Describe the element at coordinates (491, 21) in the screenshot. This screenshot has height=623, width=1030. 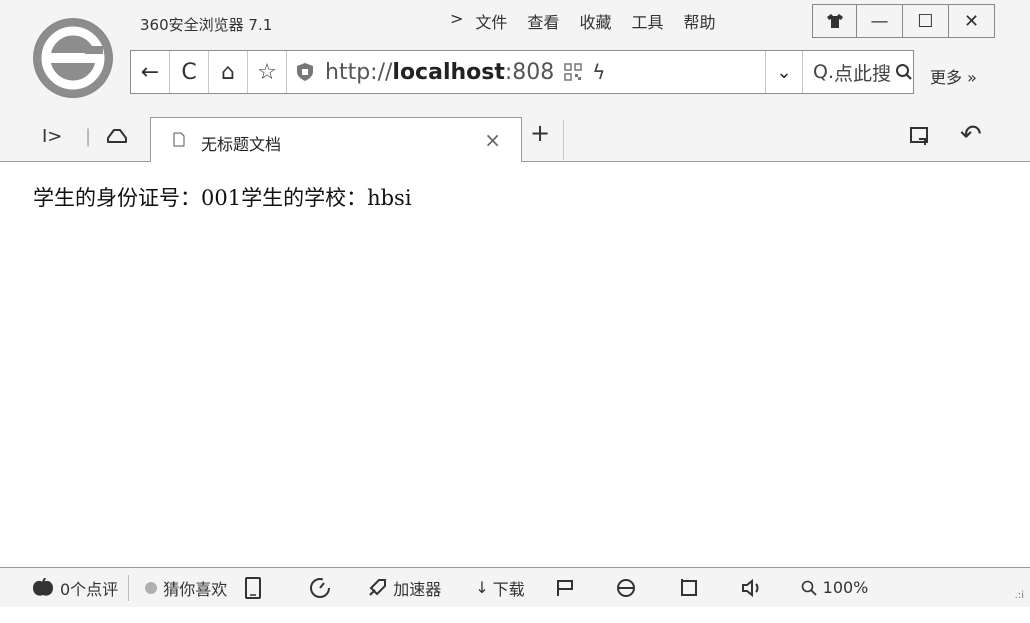
I see `menu-file: 文件` at that location.